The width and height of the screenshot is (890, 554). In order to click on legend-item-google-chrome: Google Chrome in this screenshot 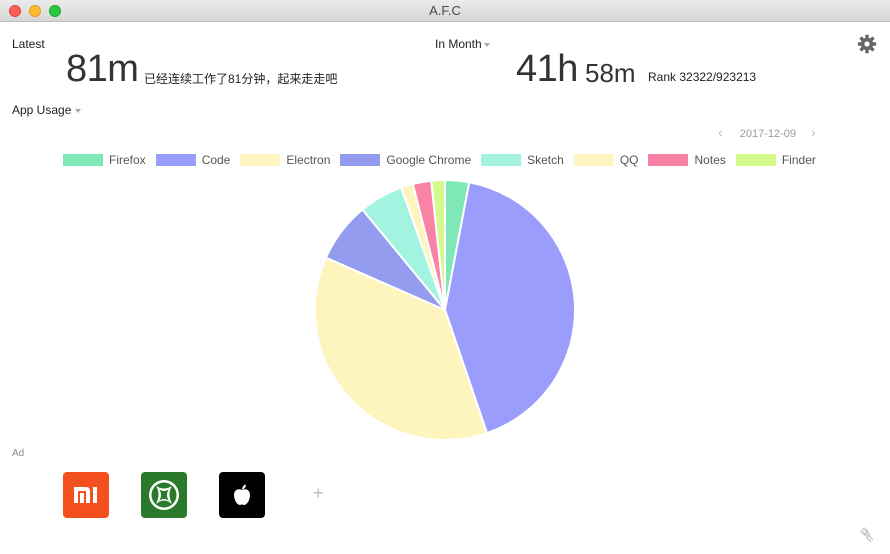, I will do `click(405, 160)`.